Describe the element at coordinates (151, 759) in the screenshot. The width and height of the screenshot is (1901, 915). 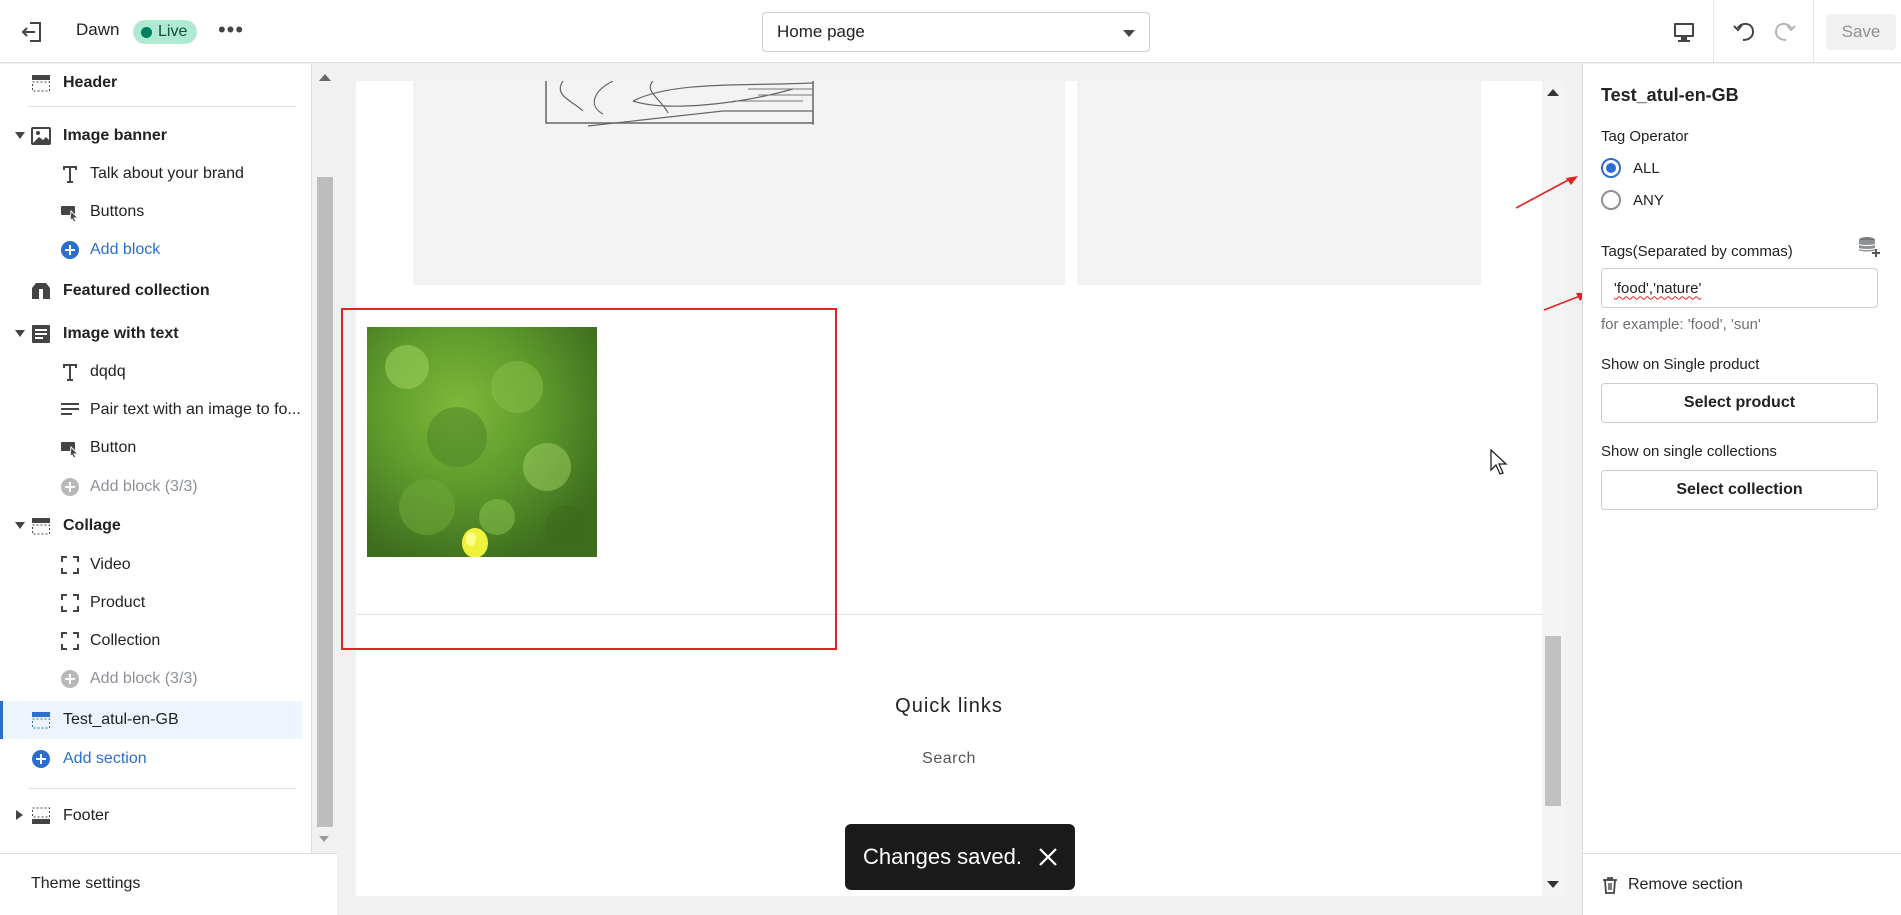
I see `add-section-button: Add section` at that location.